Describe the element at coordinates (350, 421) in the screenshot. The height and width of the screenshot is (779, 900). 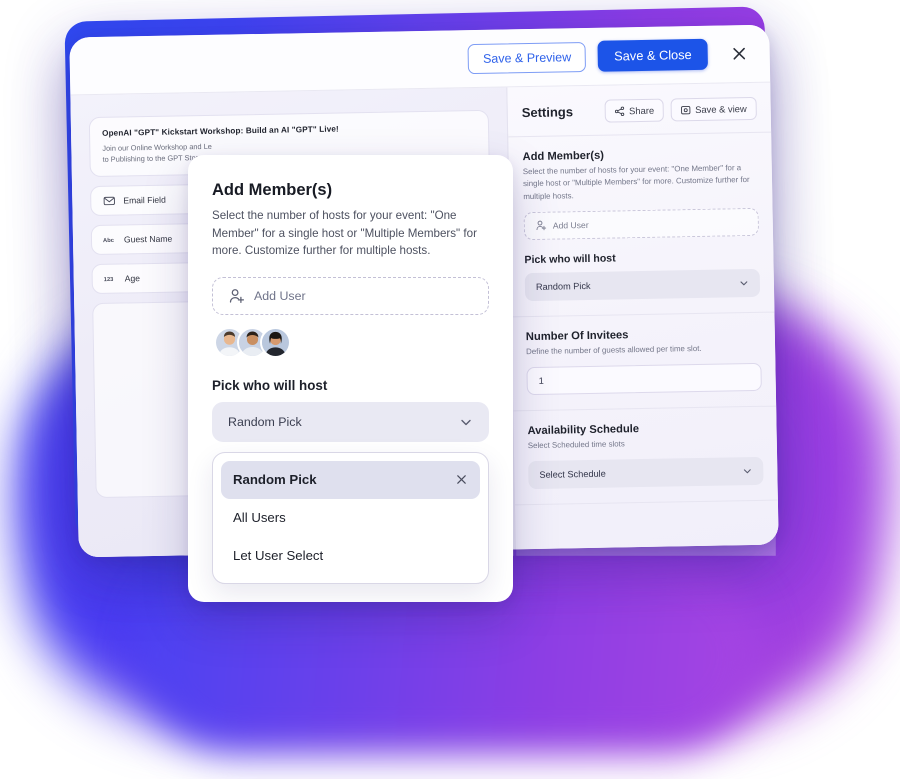
I see `modal-host-select: Random Pick` at that location.